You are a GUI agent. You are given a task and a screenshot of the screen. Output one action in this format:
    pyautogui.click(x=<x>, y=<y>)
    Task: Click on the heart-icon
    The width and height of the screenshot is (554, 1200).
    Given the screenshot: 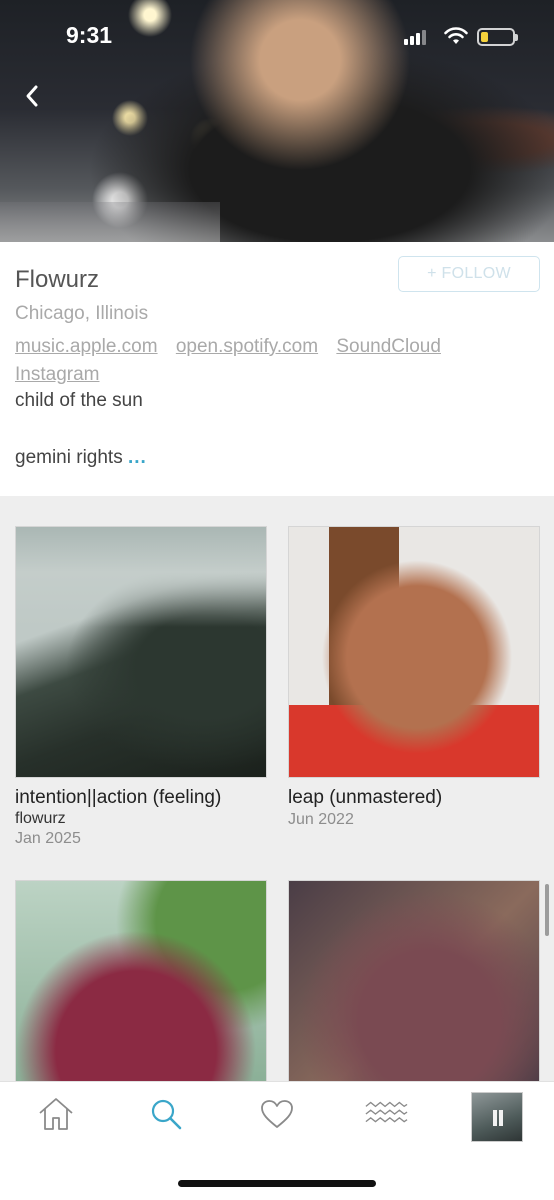 What is the action you would take?
    pyautogui.click(x=277, y=1114)
    